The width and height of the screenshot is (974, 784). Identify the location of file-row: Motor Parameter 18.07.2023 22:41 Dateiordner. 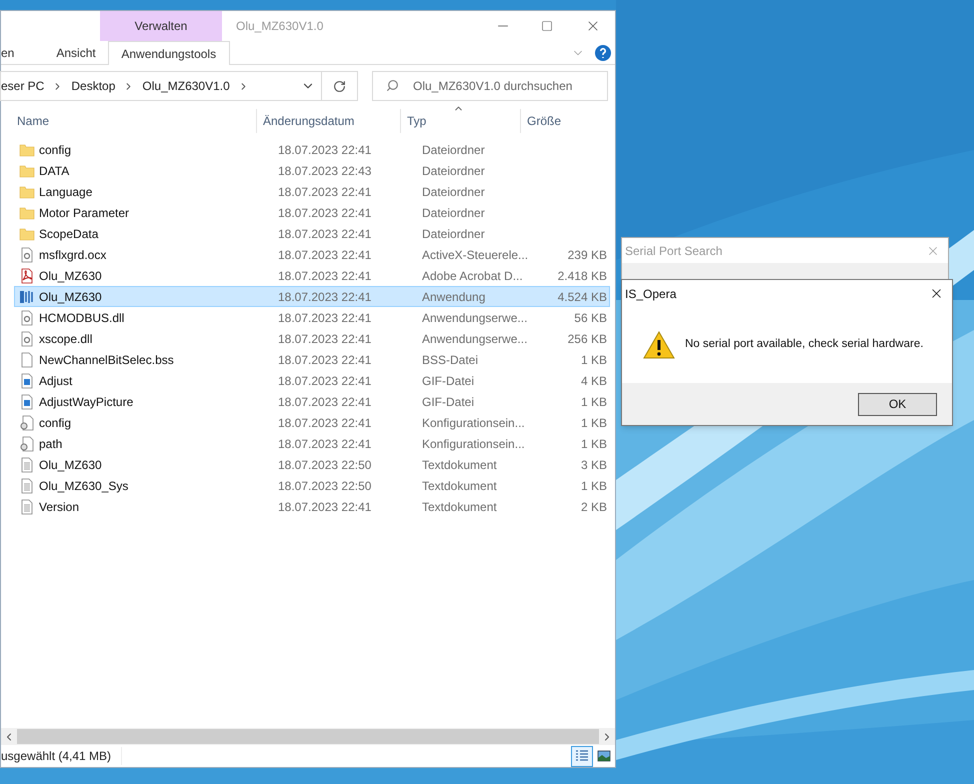
(312, 212).